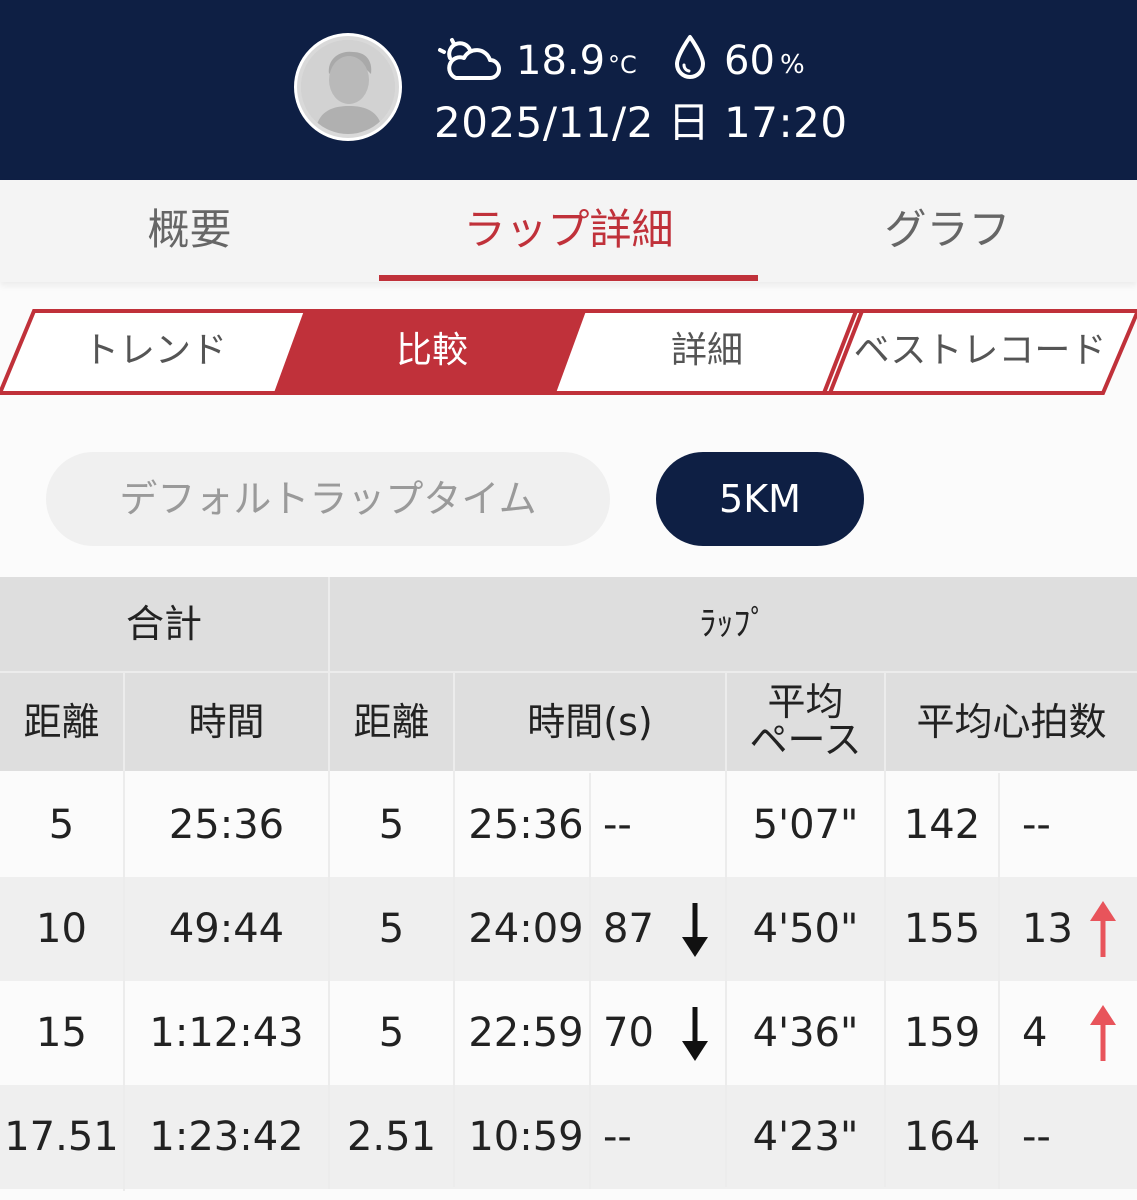 Image resolution: width=1137 pixels, height=1200 pixels. I want to click on col-header-total-distance: 距離, so click(61, 722).